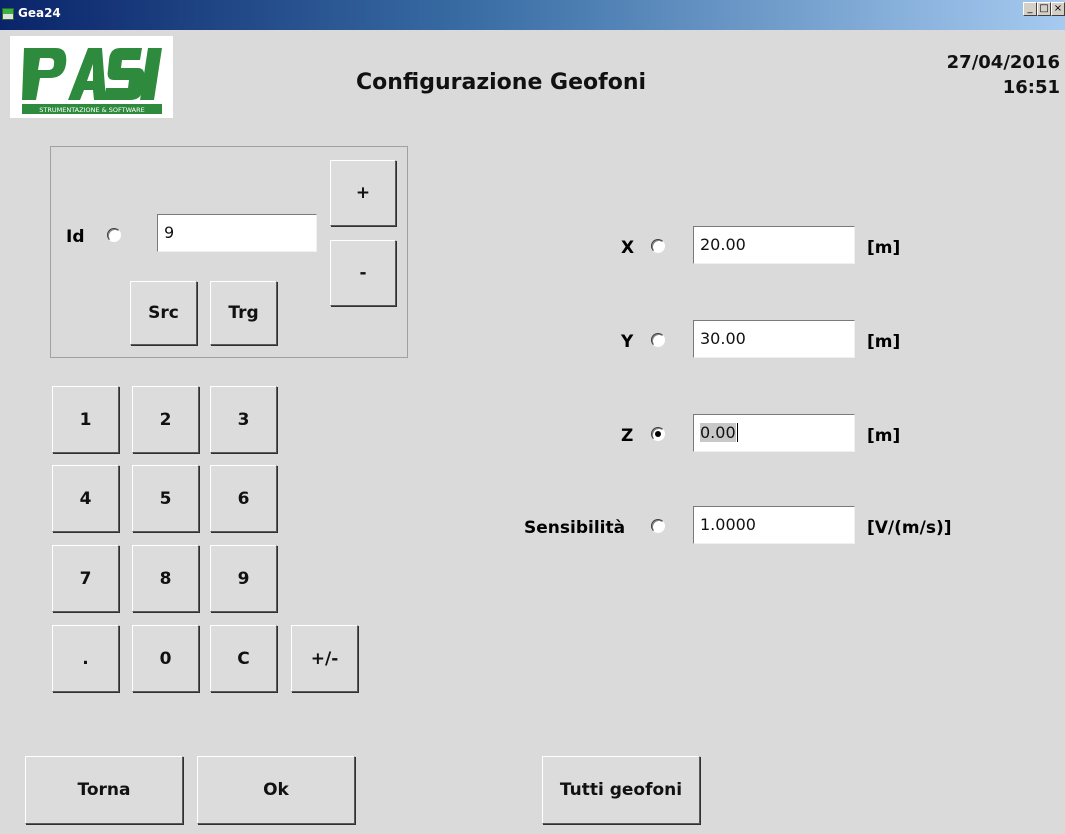 The image size is (1065, 834). Describe the element at coordinates (237, 233) in the screenshot. I see `id-input: 9` at that location.